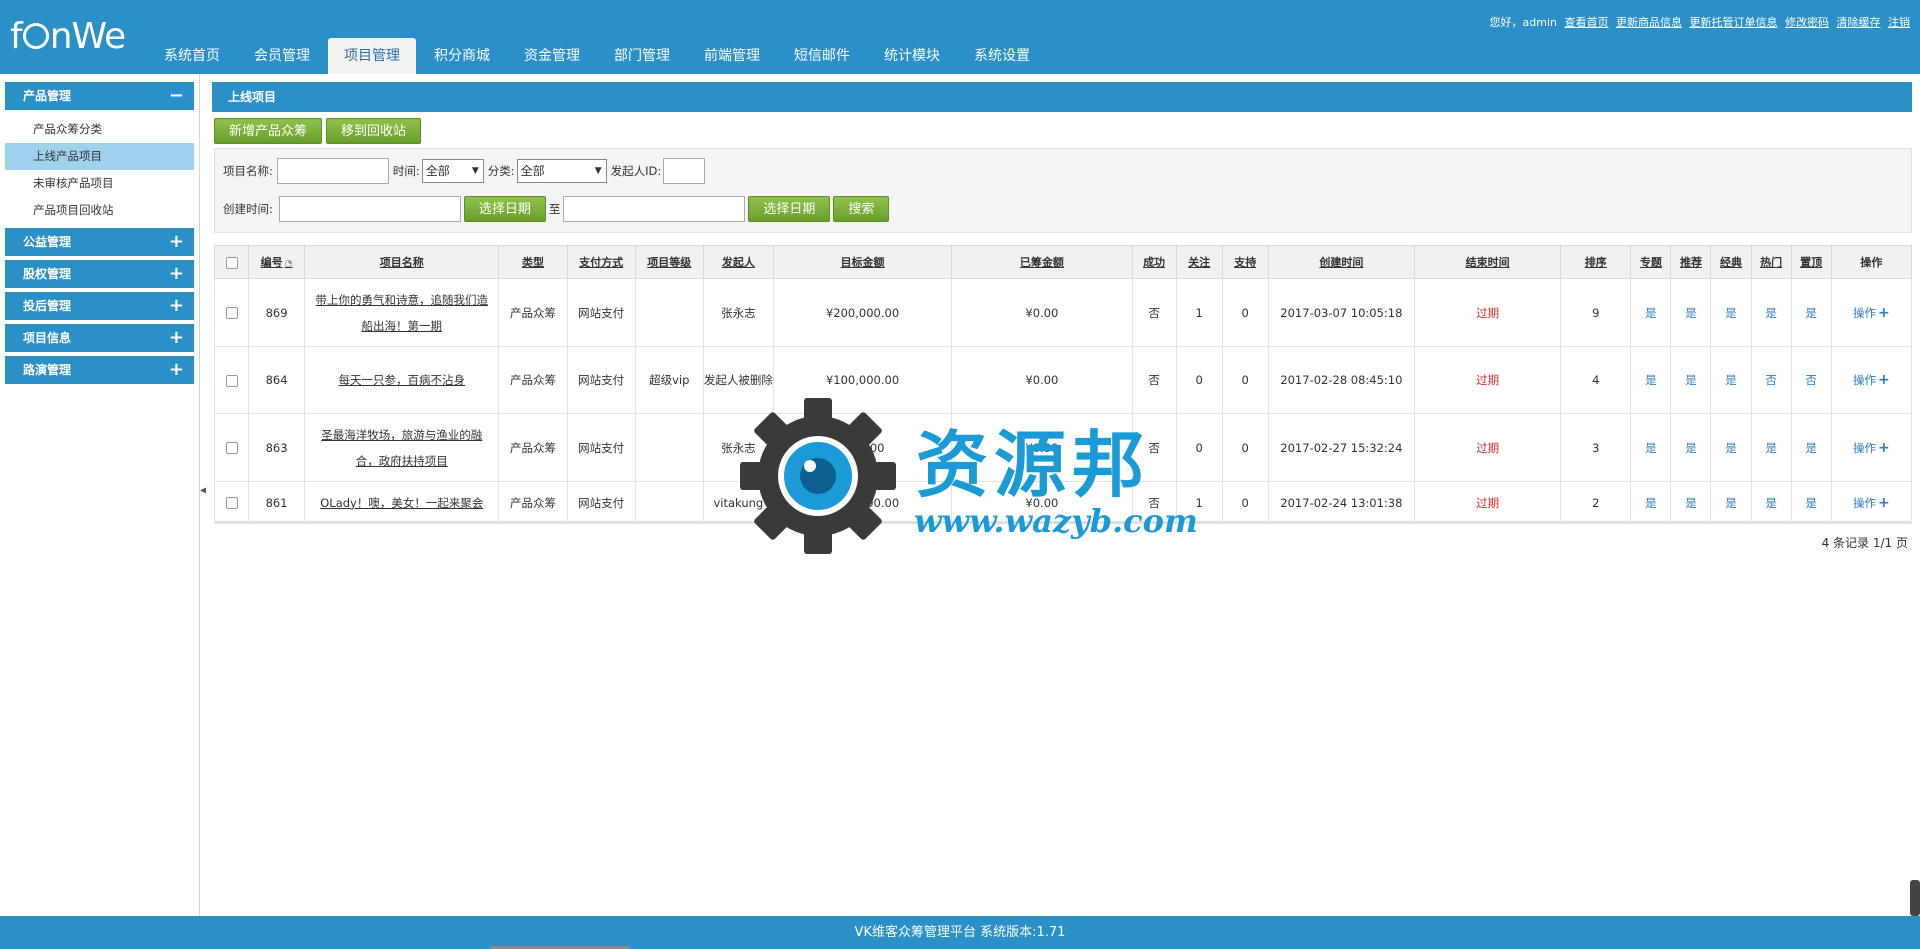  Describe the element at coordinates (99, 370) in the screenshot. I see `sidebar-group-roadshow: 路演管理 +` at that location.